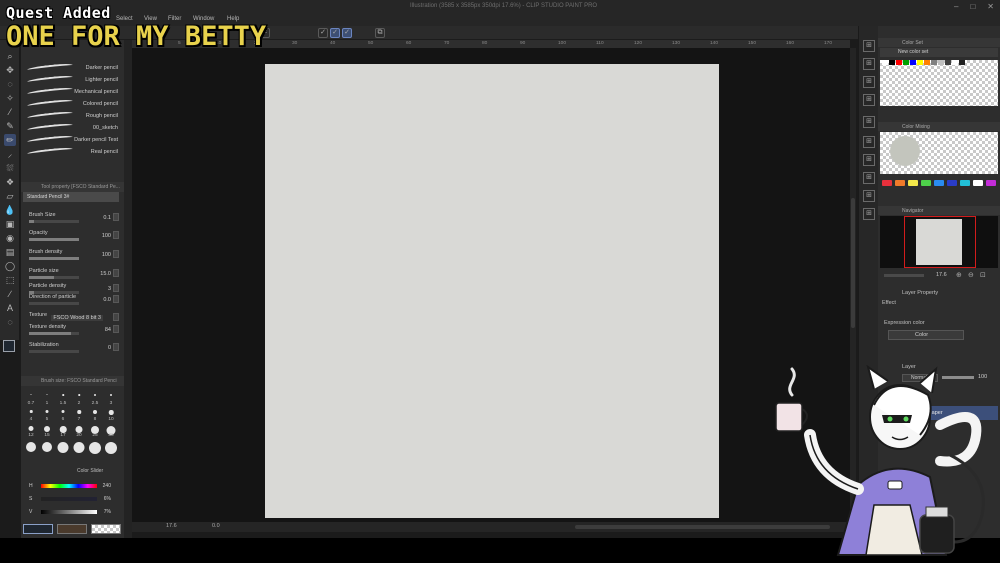 This screenshot has height=563, width=1000. I want to click on move-tool-icon: ✥, so click(10, 70).